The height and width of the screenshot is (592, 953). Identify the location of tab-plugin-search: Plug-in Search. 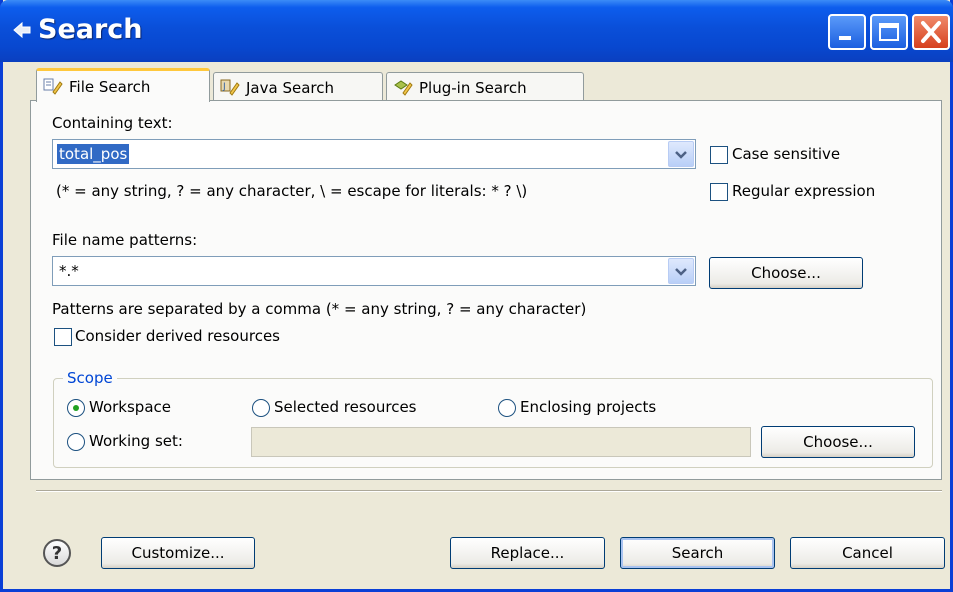
(485, 87).